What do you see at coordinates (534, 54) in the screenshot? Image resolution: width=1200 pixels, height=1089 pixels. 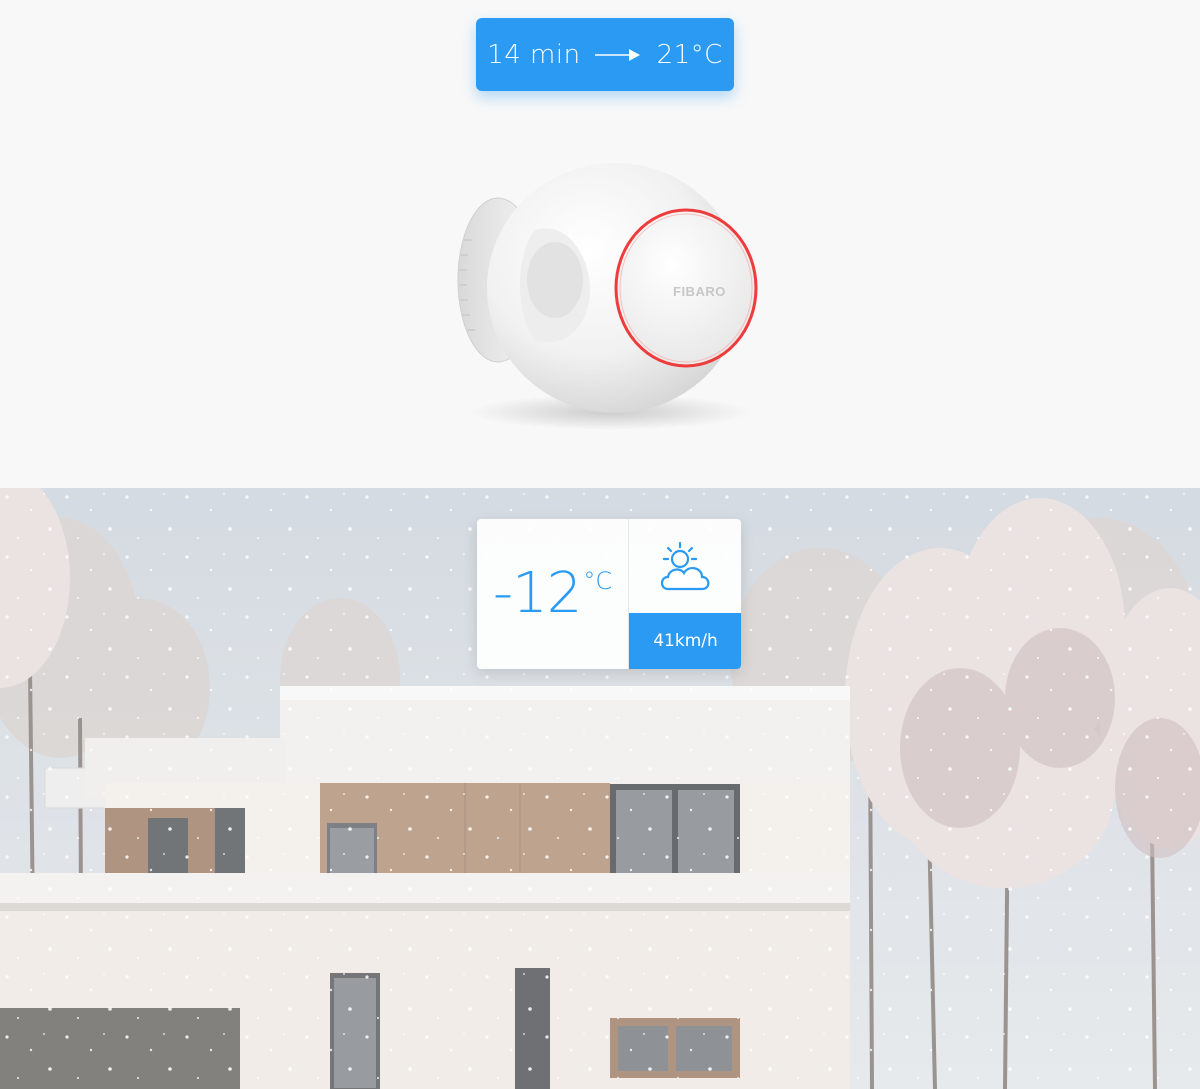 I see `heating-duration: 14 min` at bounding box center [534, 54].